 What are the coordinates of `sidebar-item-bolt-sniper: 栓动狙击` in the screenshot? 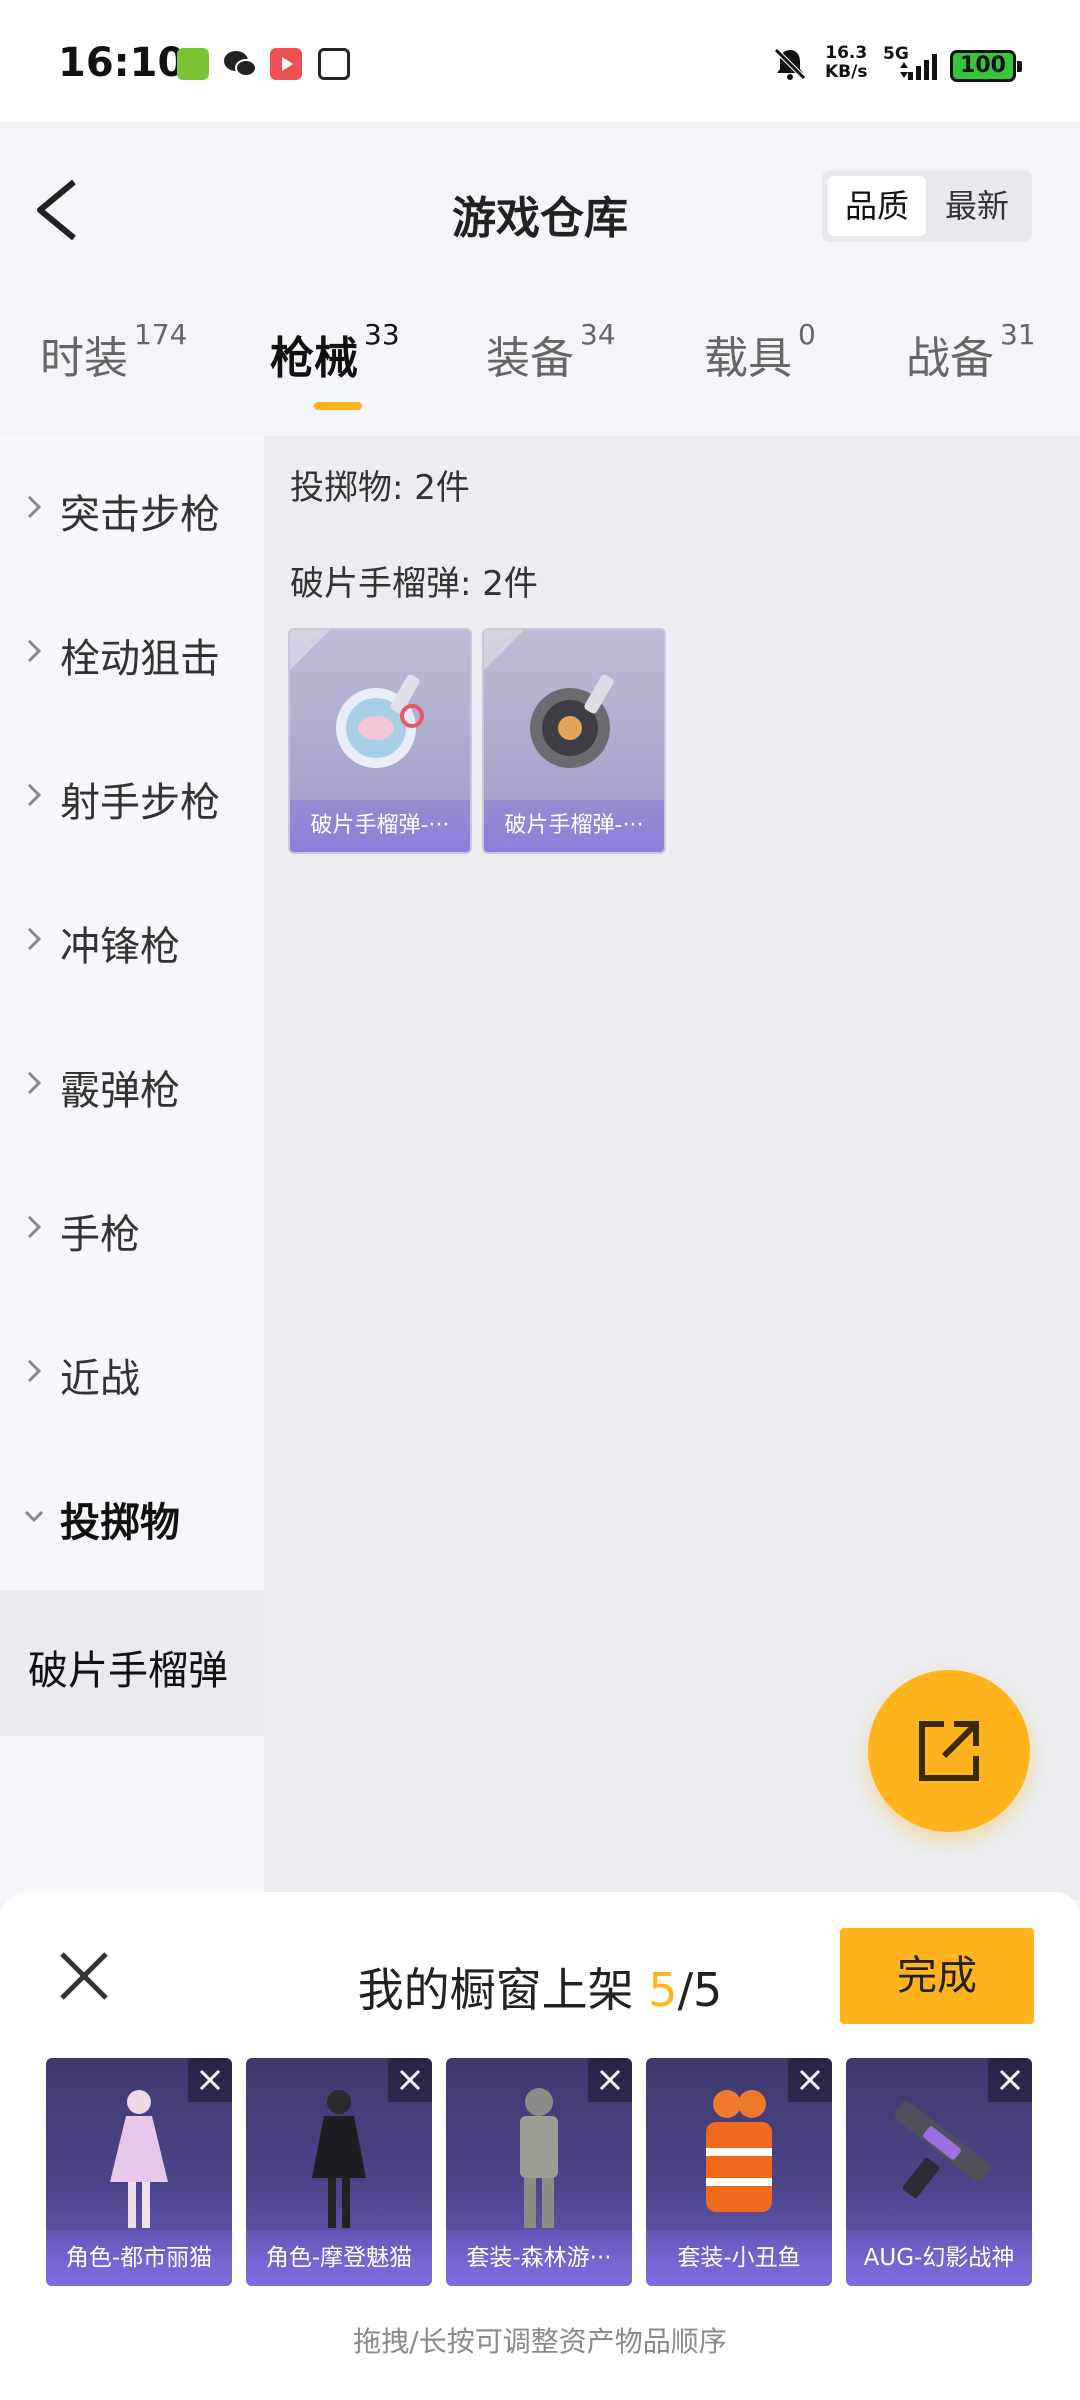 It's located at (132, 652).